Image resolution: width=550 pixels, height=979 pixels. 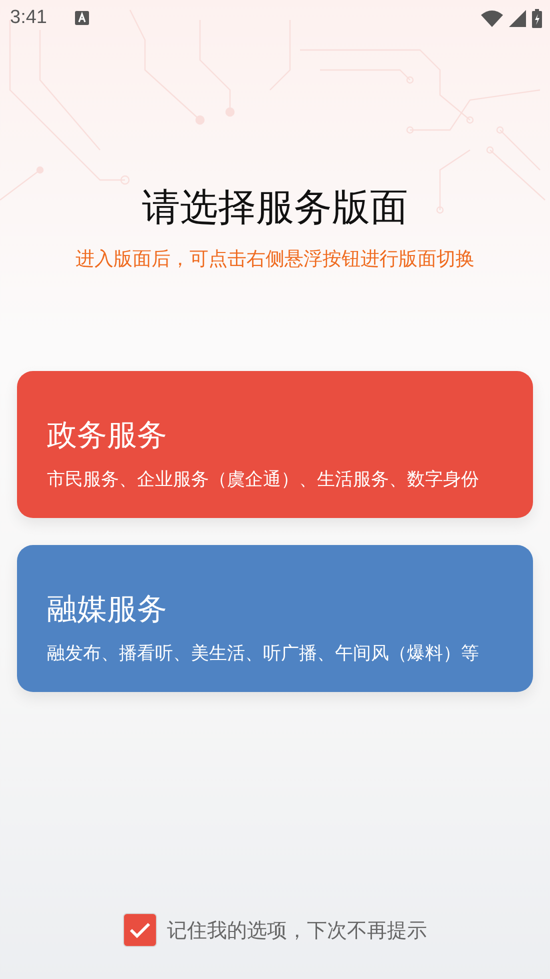 I want to click on page-subtitle: 进入版面后，可点击右侧悬浮按钮进行版面切换, so click(x=275, y=259).